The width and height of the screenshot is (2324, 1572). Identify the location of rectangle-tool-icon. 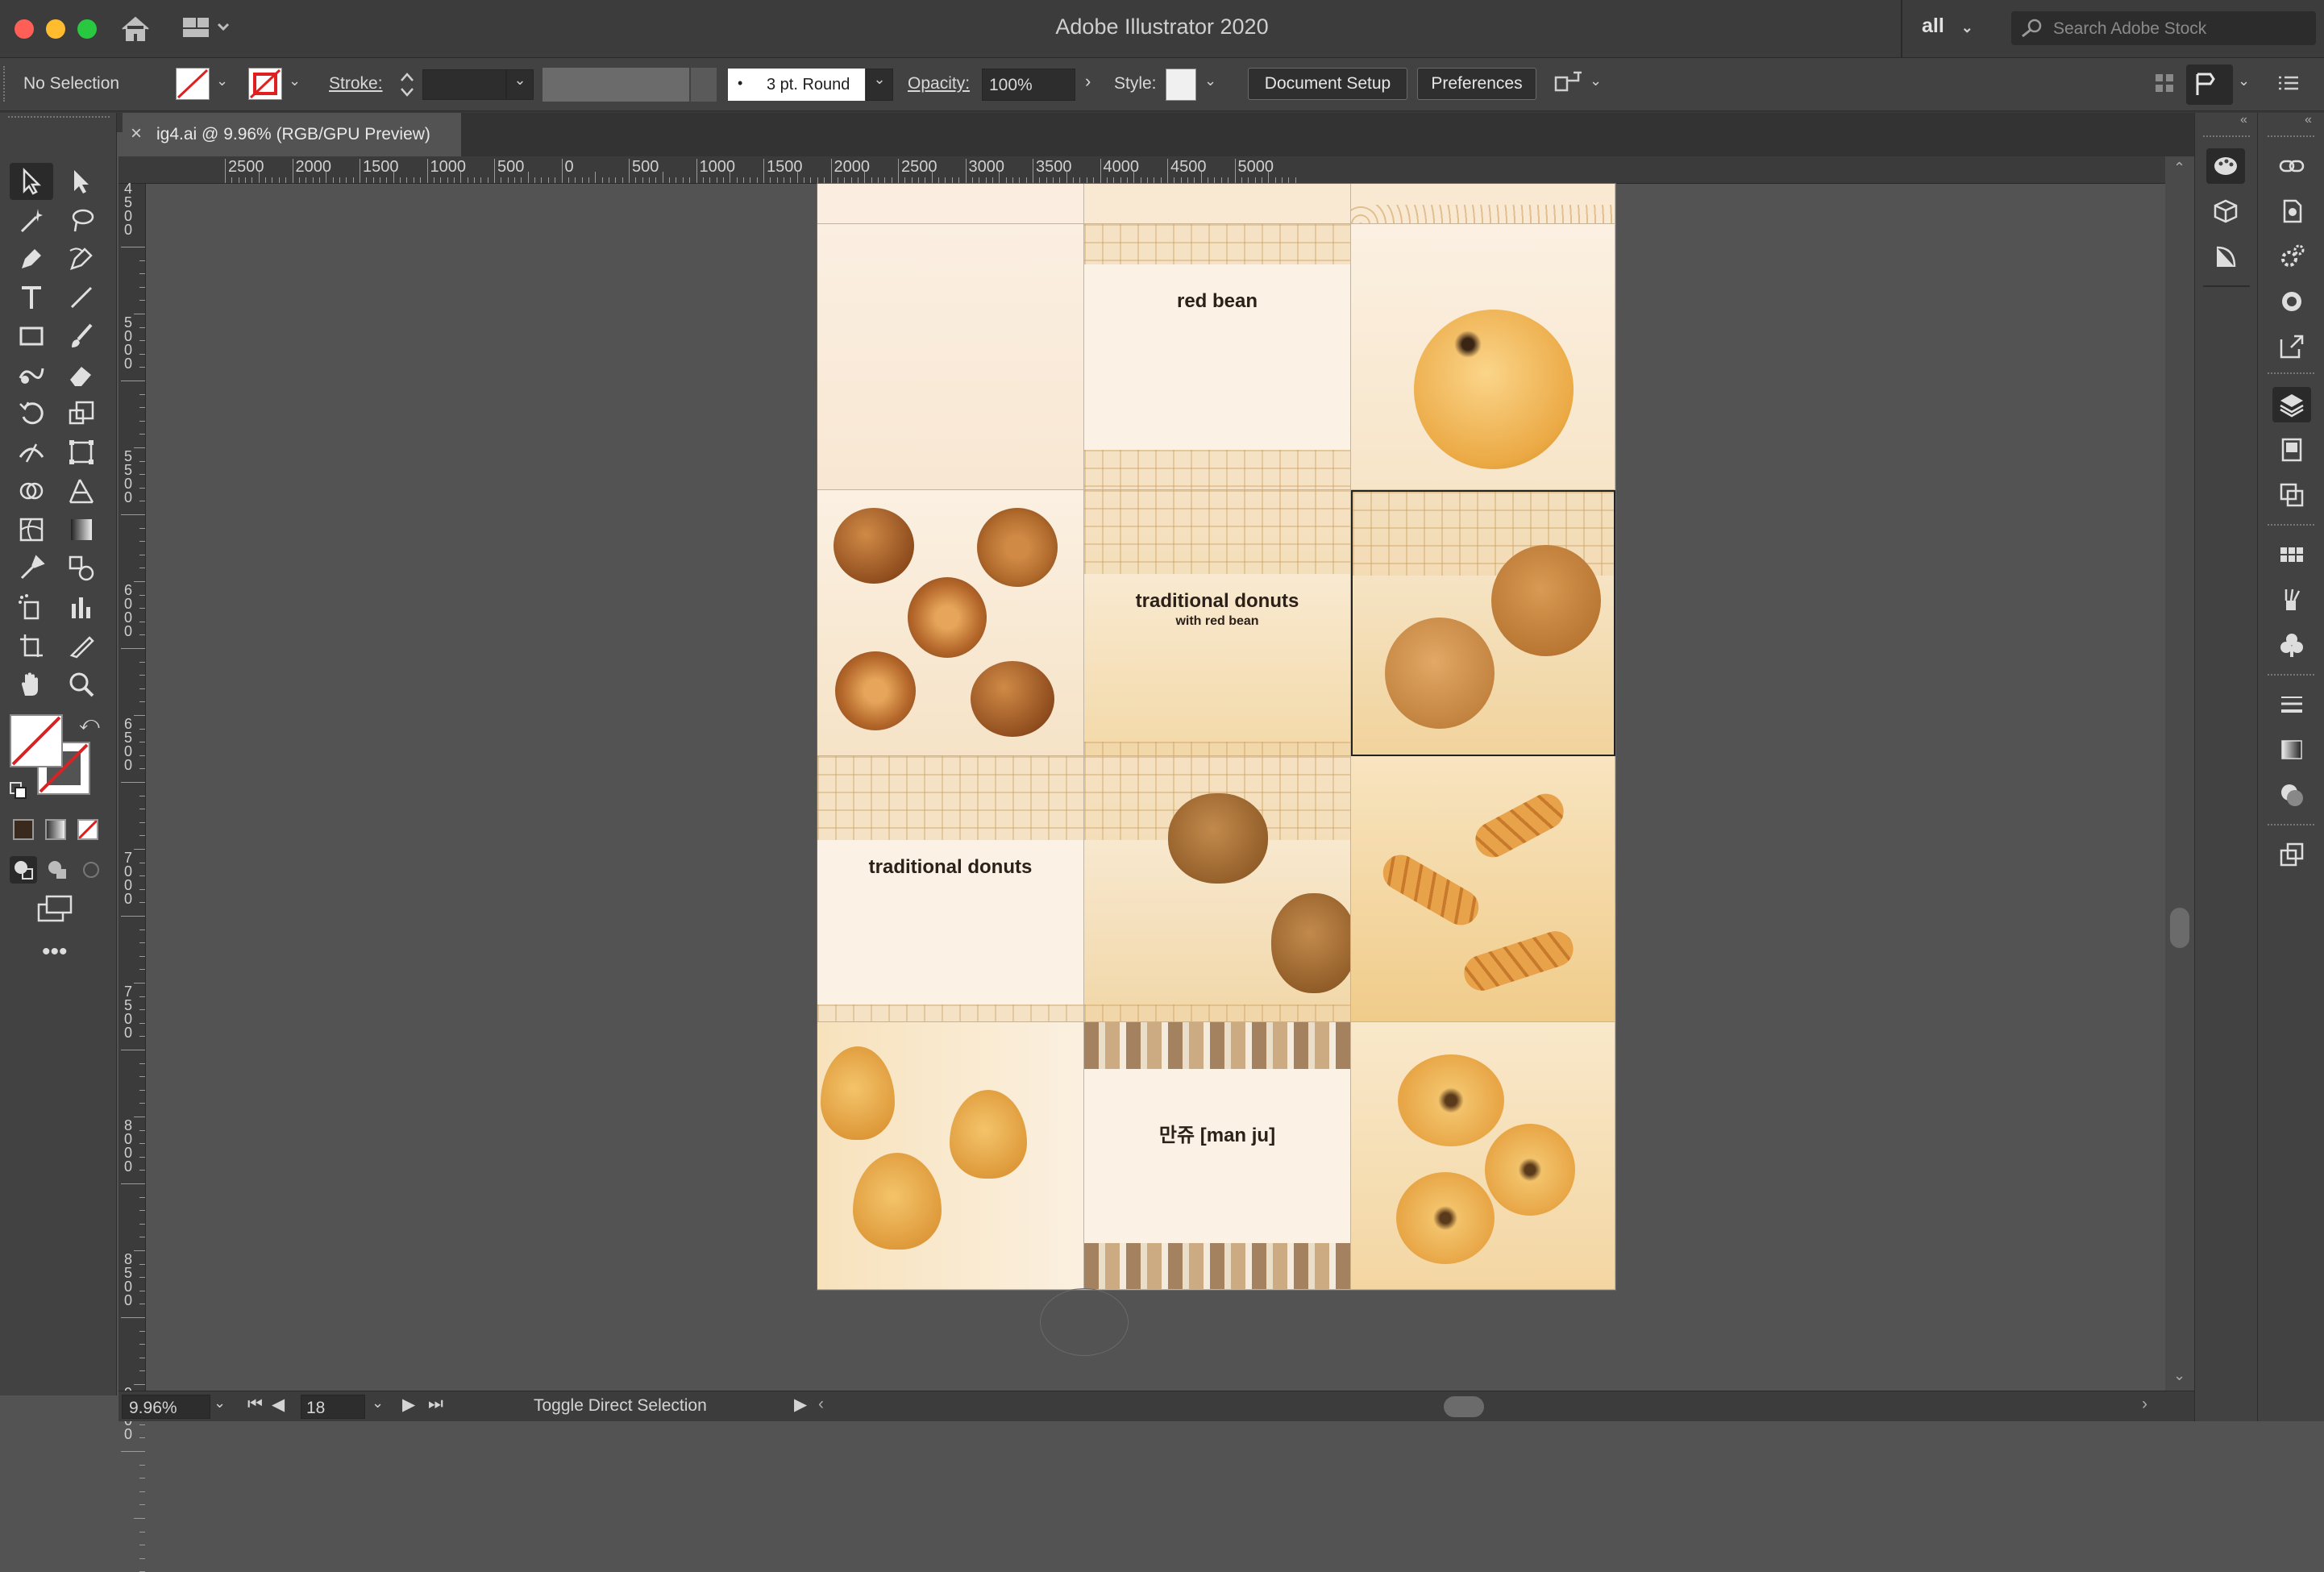
(31, 336).